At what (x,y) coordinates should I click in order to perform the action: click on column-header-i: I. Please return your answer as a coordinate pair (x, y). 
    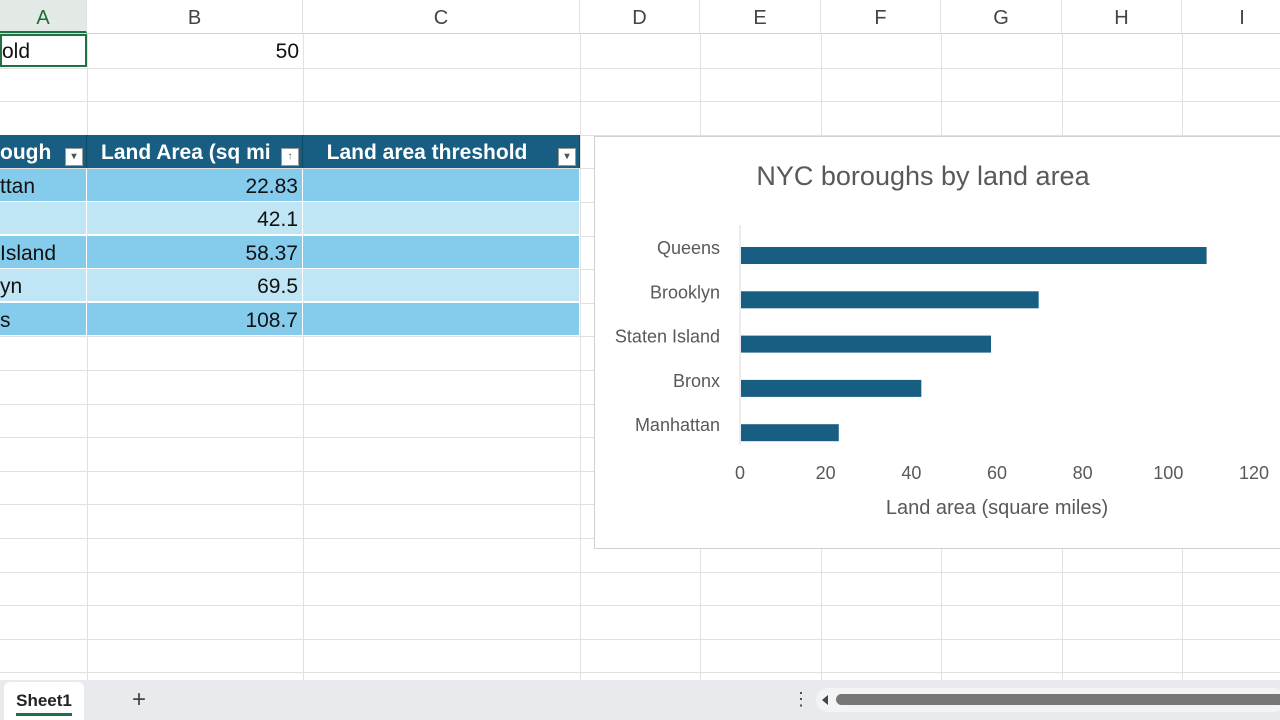
    Looking at the image, I should click on (1231, 16).